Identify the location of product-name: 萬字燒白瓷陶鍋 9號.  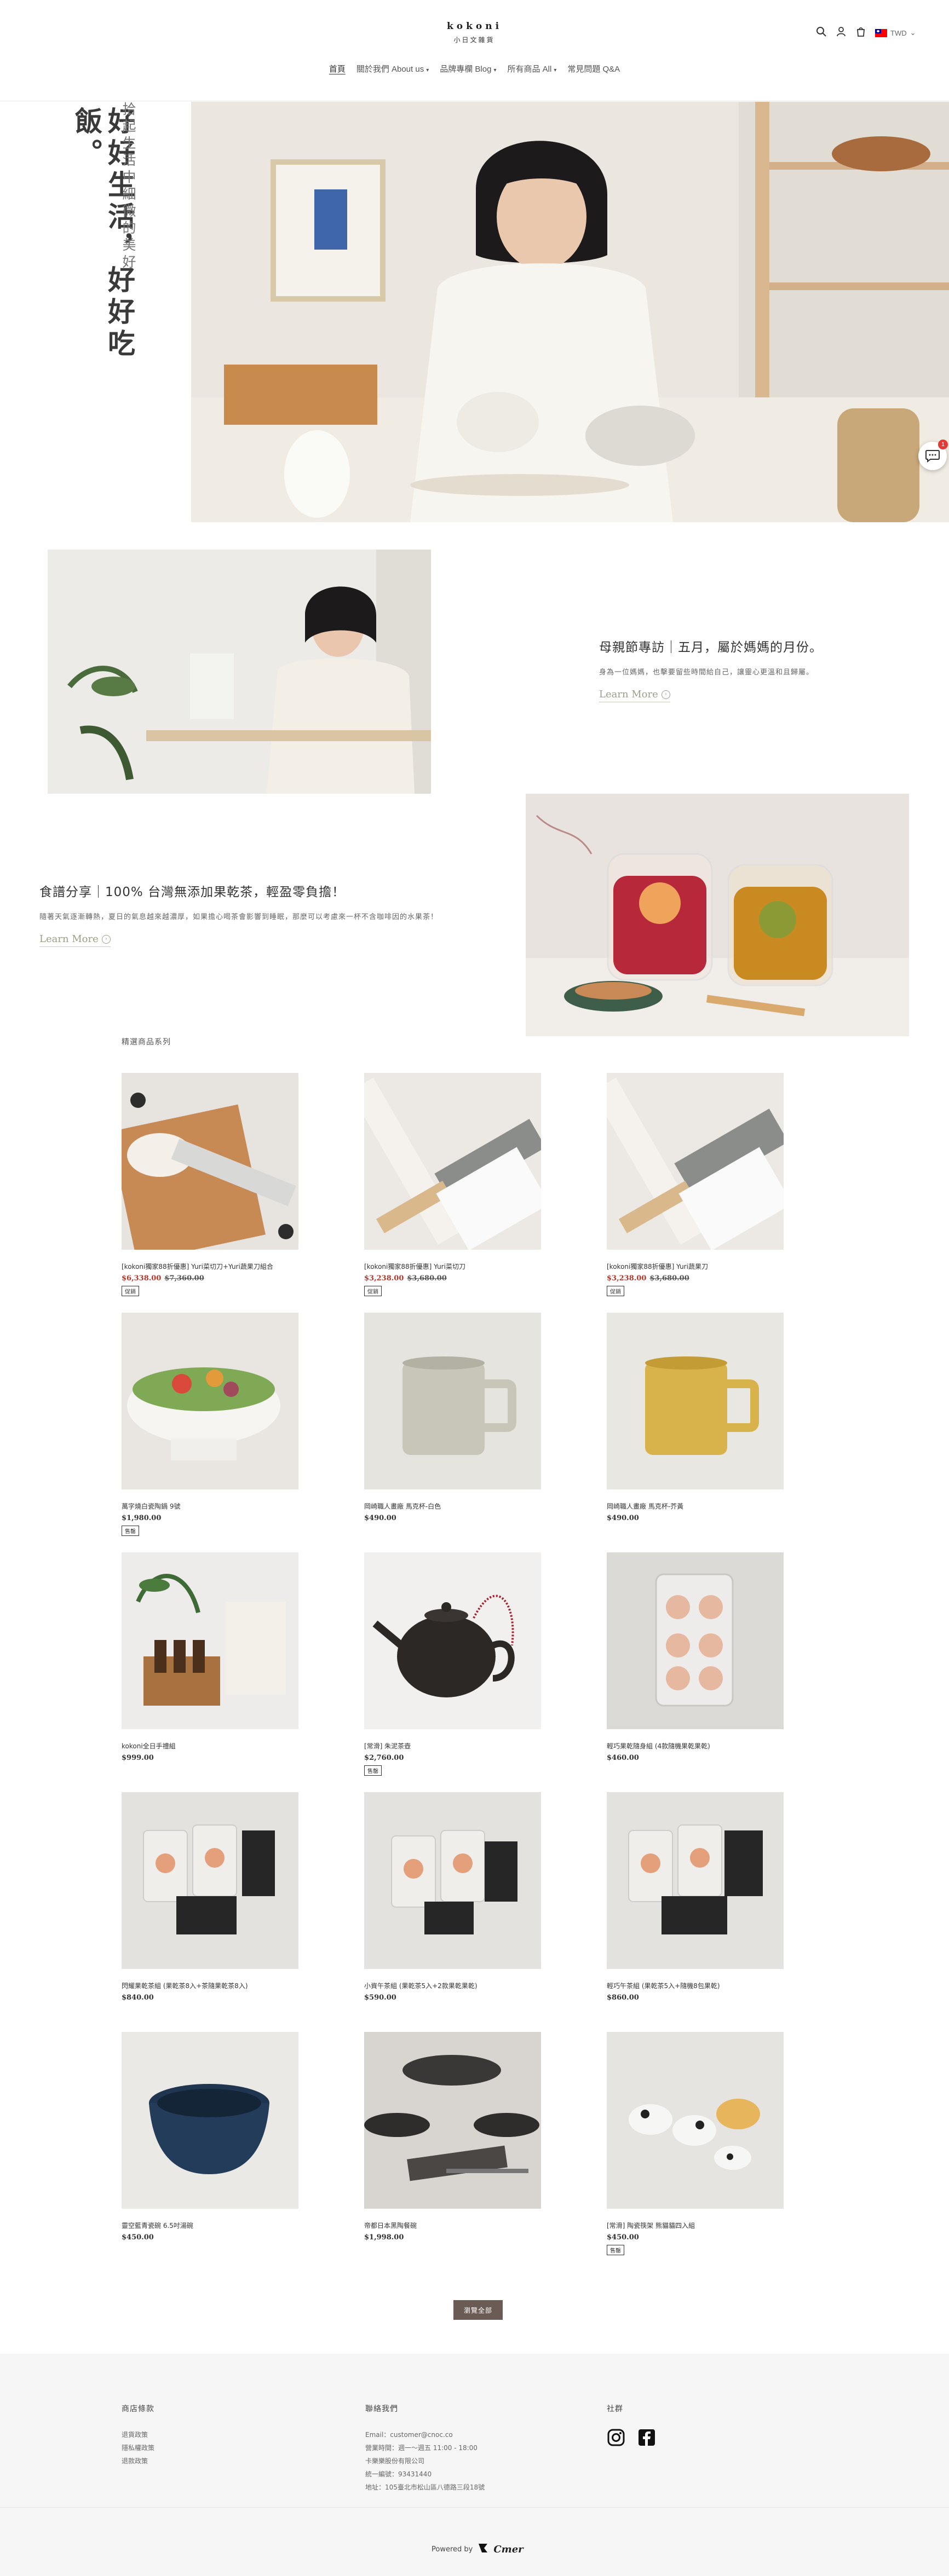
(226, 1506).